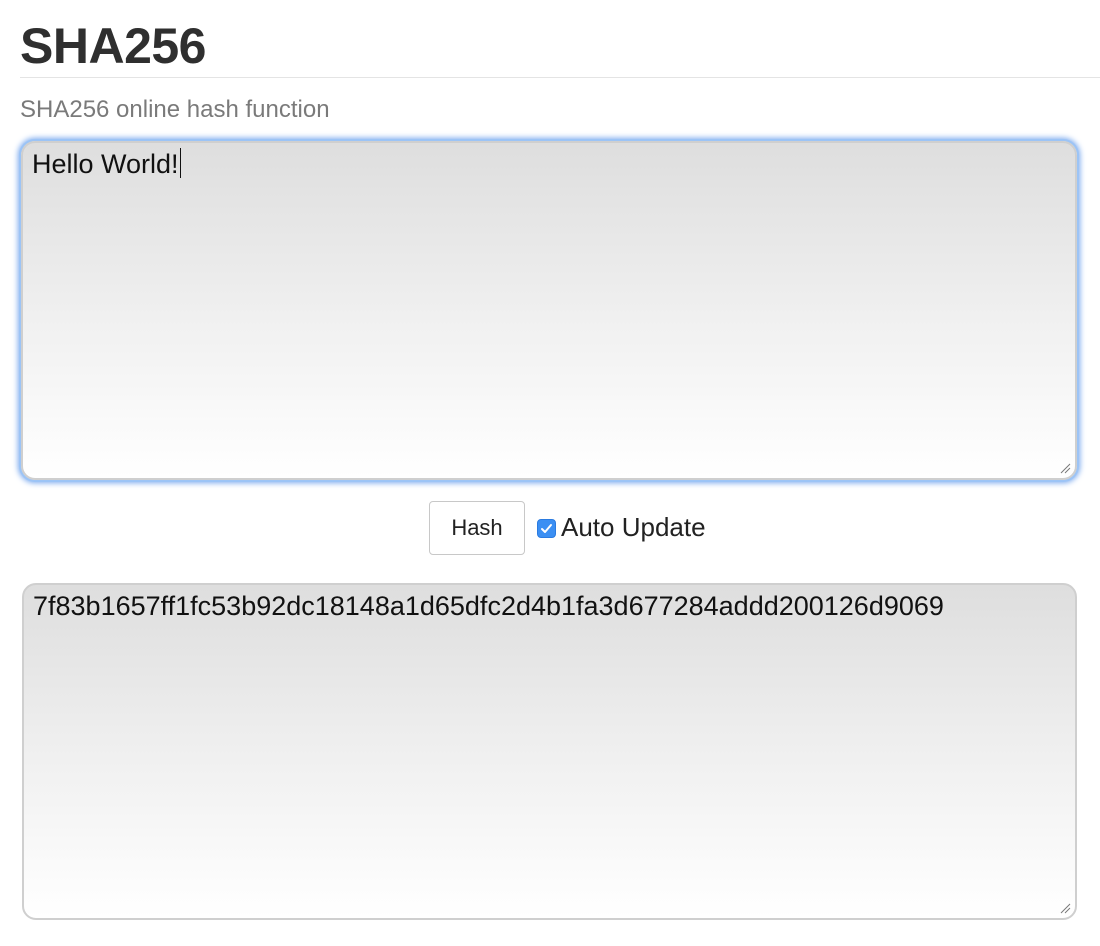 The width and height of the screenshot is (1100, 946). I want to click on auto-update-label: Auto Update, so click(633, 527).